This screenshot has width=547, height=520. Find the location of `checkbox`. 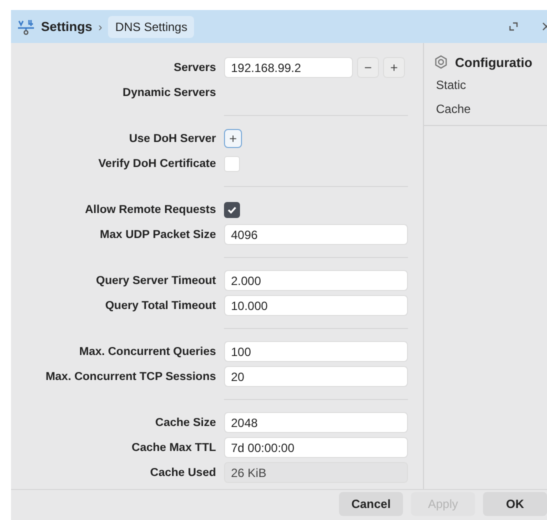

checkbox is located at coordinates (232, 210).